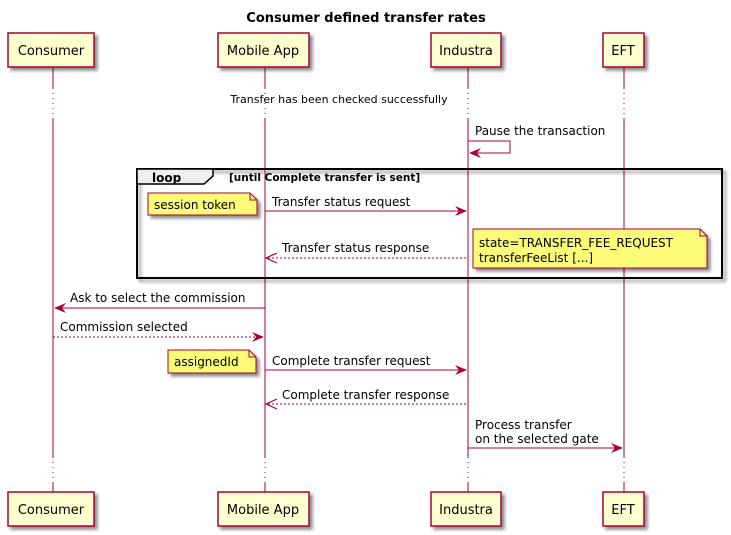 The image size is (731, 535). I want to click on message-transfer-status-request: Transfer status request, so click(366, 205).